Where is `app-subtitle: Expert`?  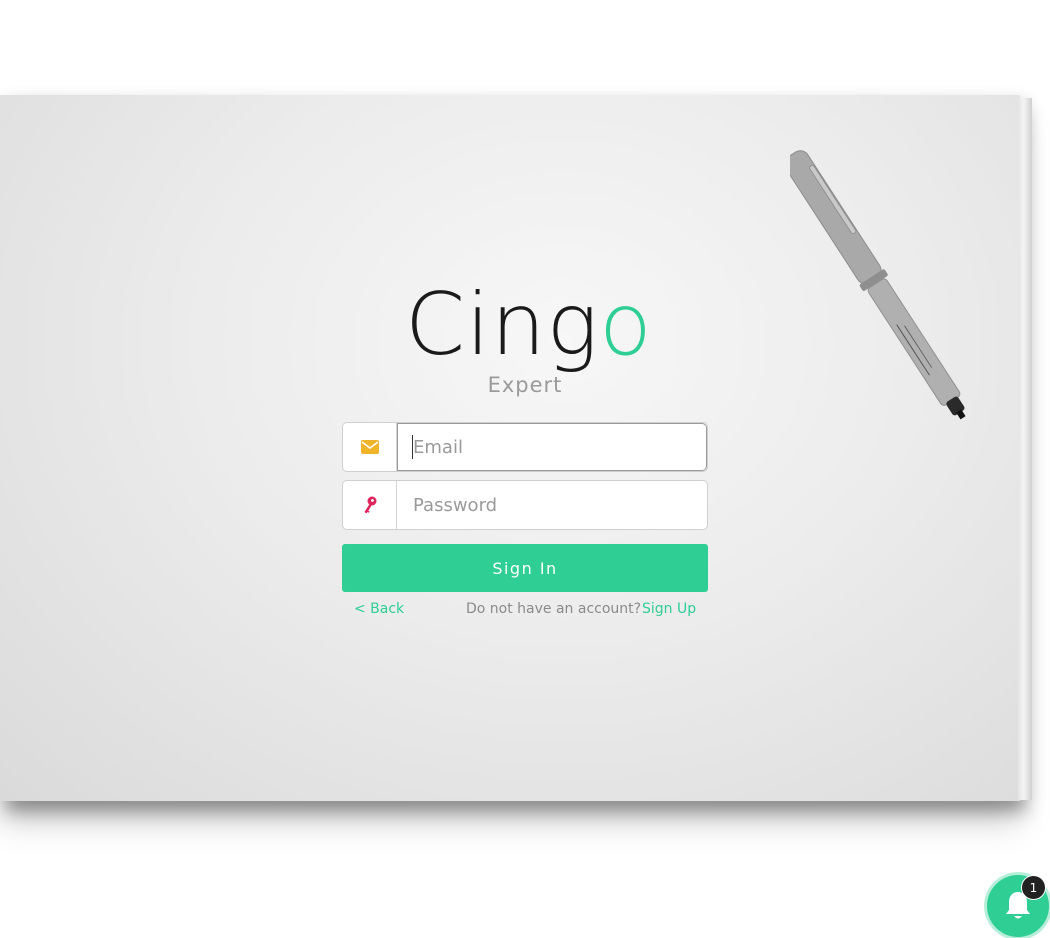
app-subtitle: Expert is located at coordinates (525, 385).